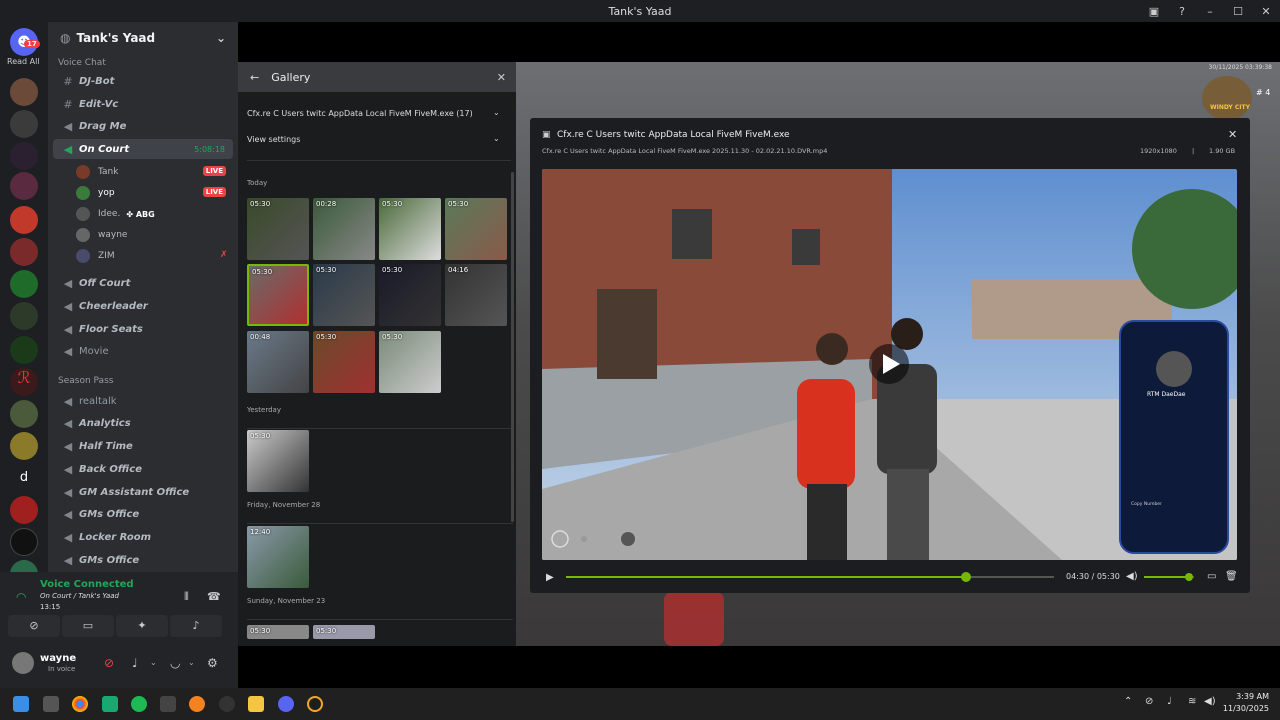 The width and height of the screenshot is (1280, 720). I want to click on start-icon, so click(21, 704).